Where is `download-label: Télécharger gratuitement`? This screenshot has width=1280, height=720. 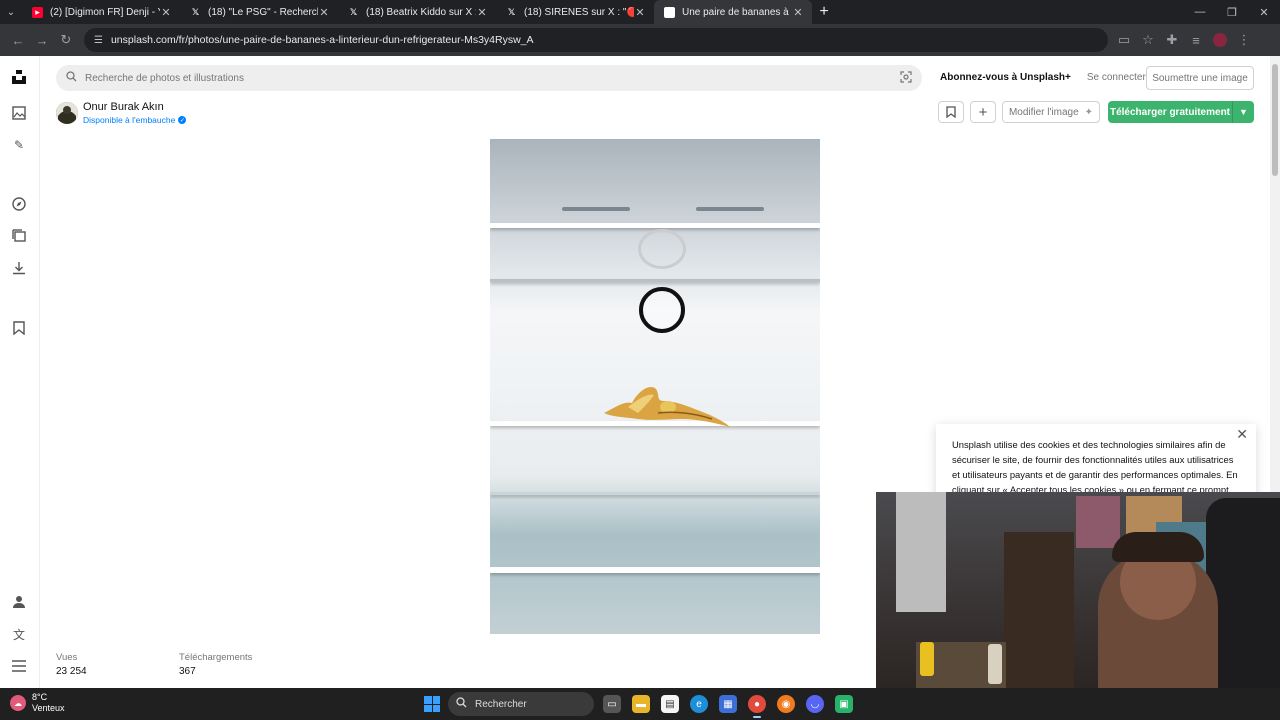
download-label: Télécharger gratuitement is located at coordinates (1170, 112).